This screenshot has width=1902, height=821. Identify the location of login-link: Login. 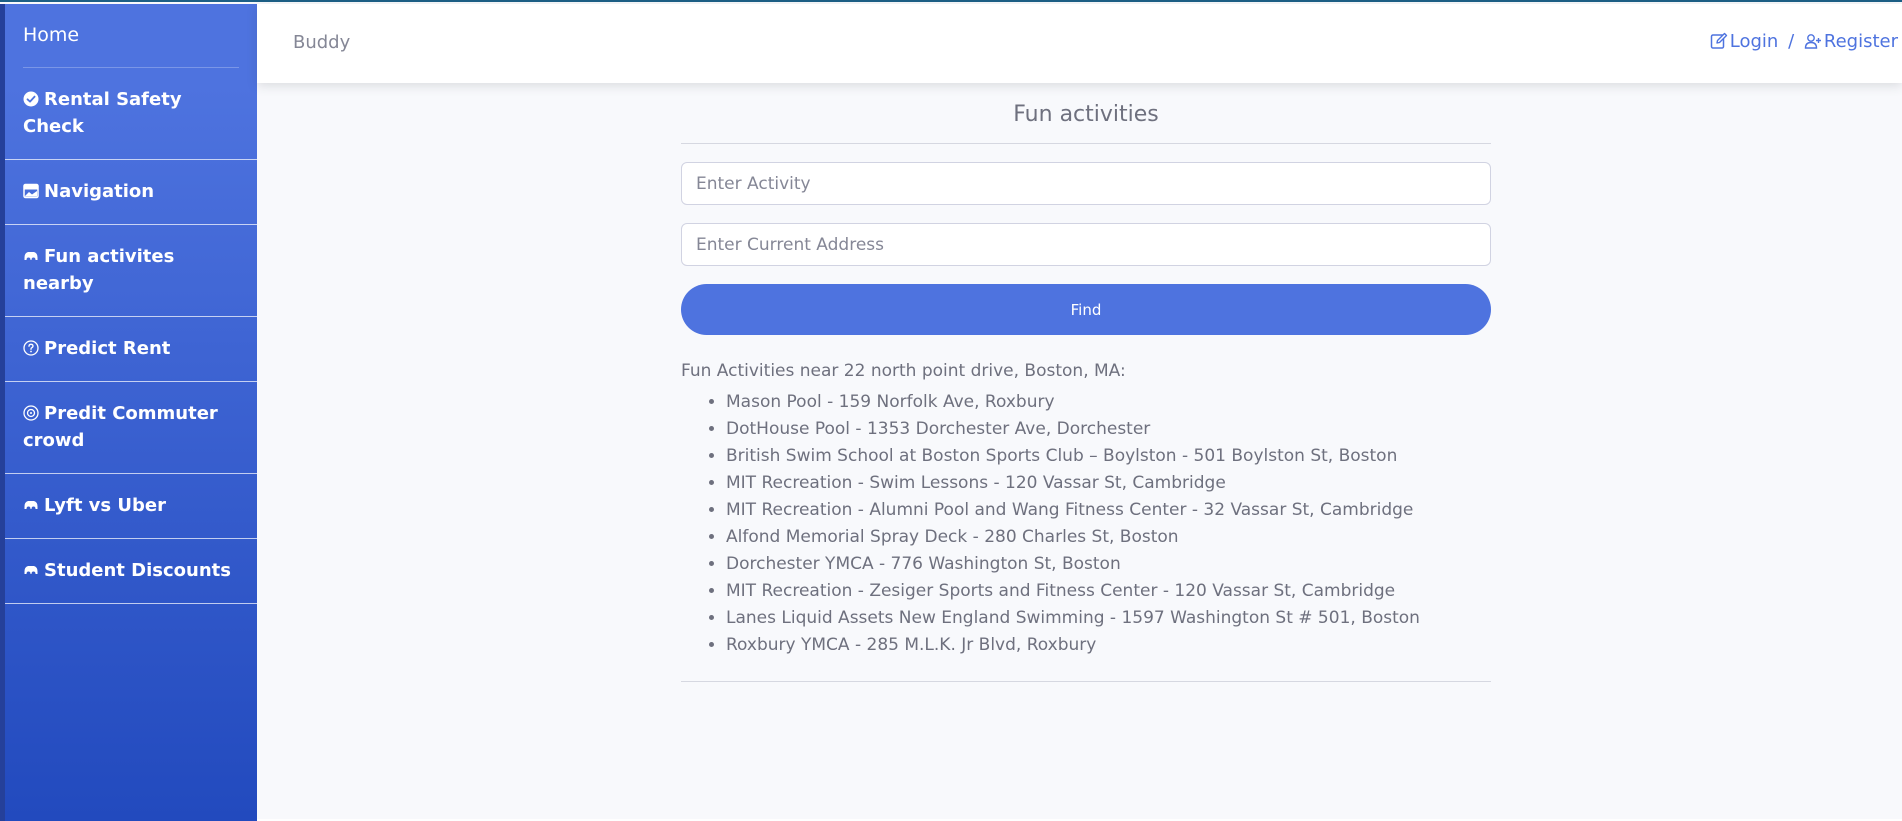
(1744, 41).